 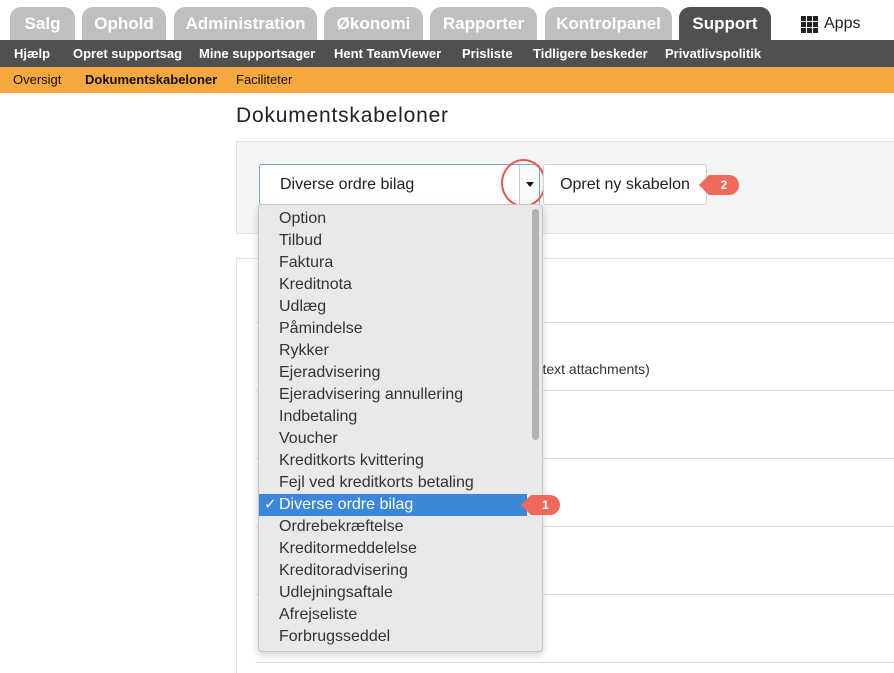 What do you see at coordinates (124, 23) in the screenshot?
I see `tab-ophold: Ophold` at bounding box center [124, 23].